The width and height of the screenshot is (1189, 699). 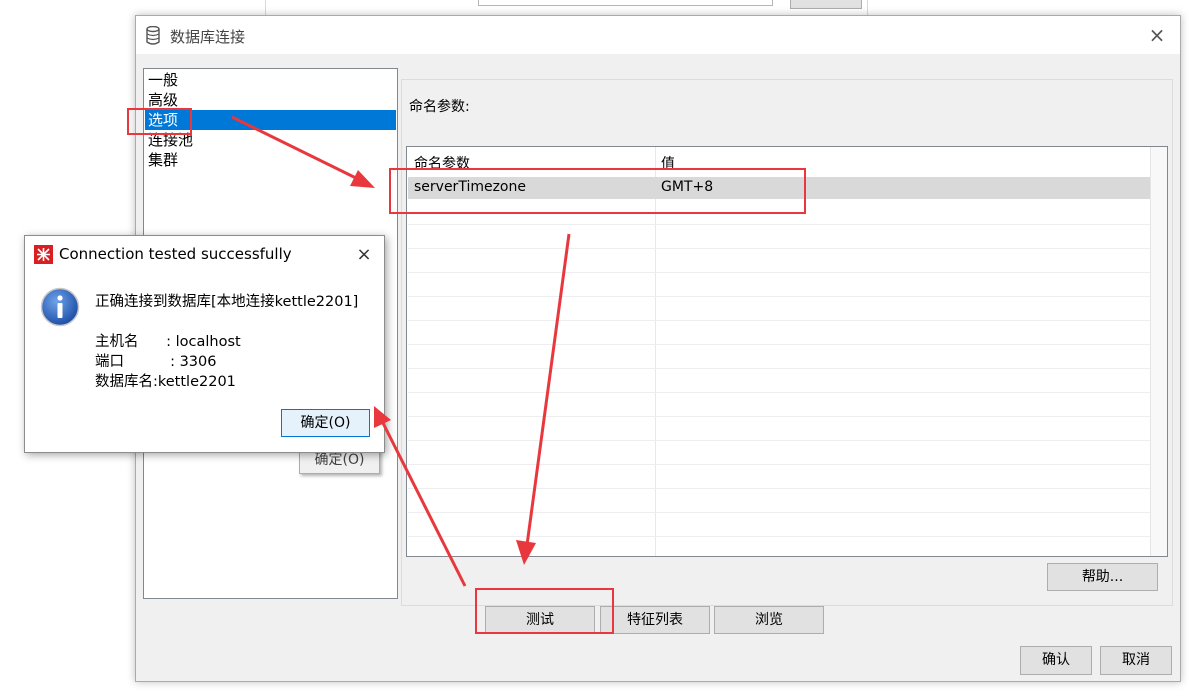 What do you see at coordinates (296, 148) in the screenshot?
I see `arrow-options-to-params` at bounding box center [296, 148].